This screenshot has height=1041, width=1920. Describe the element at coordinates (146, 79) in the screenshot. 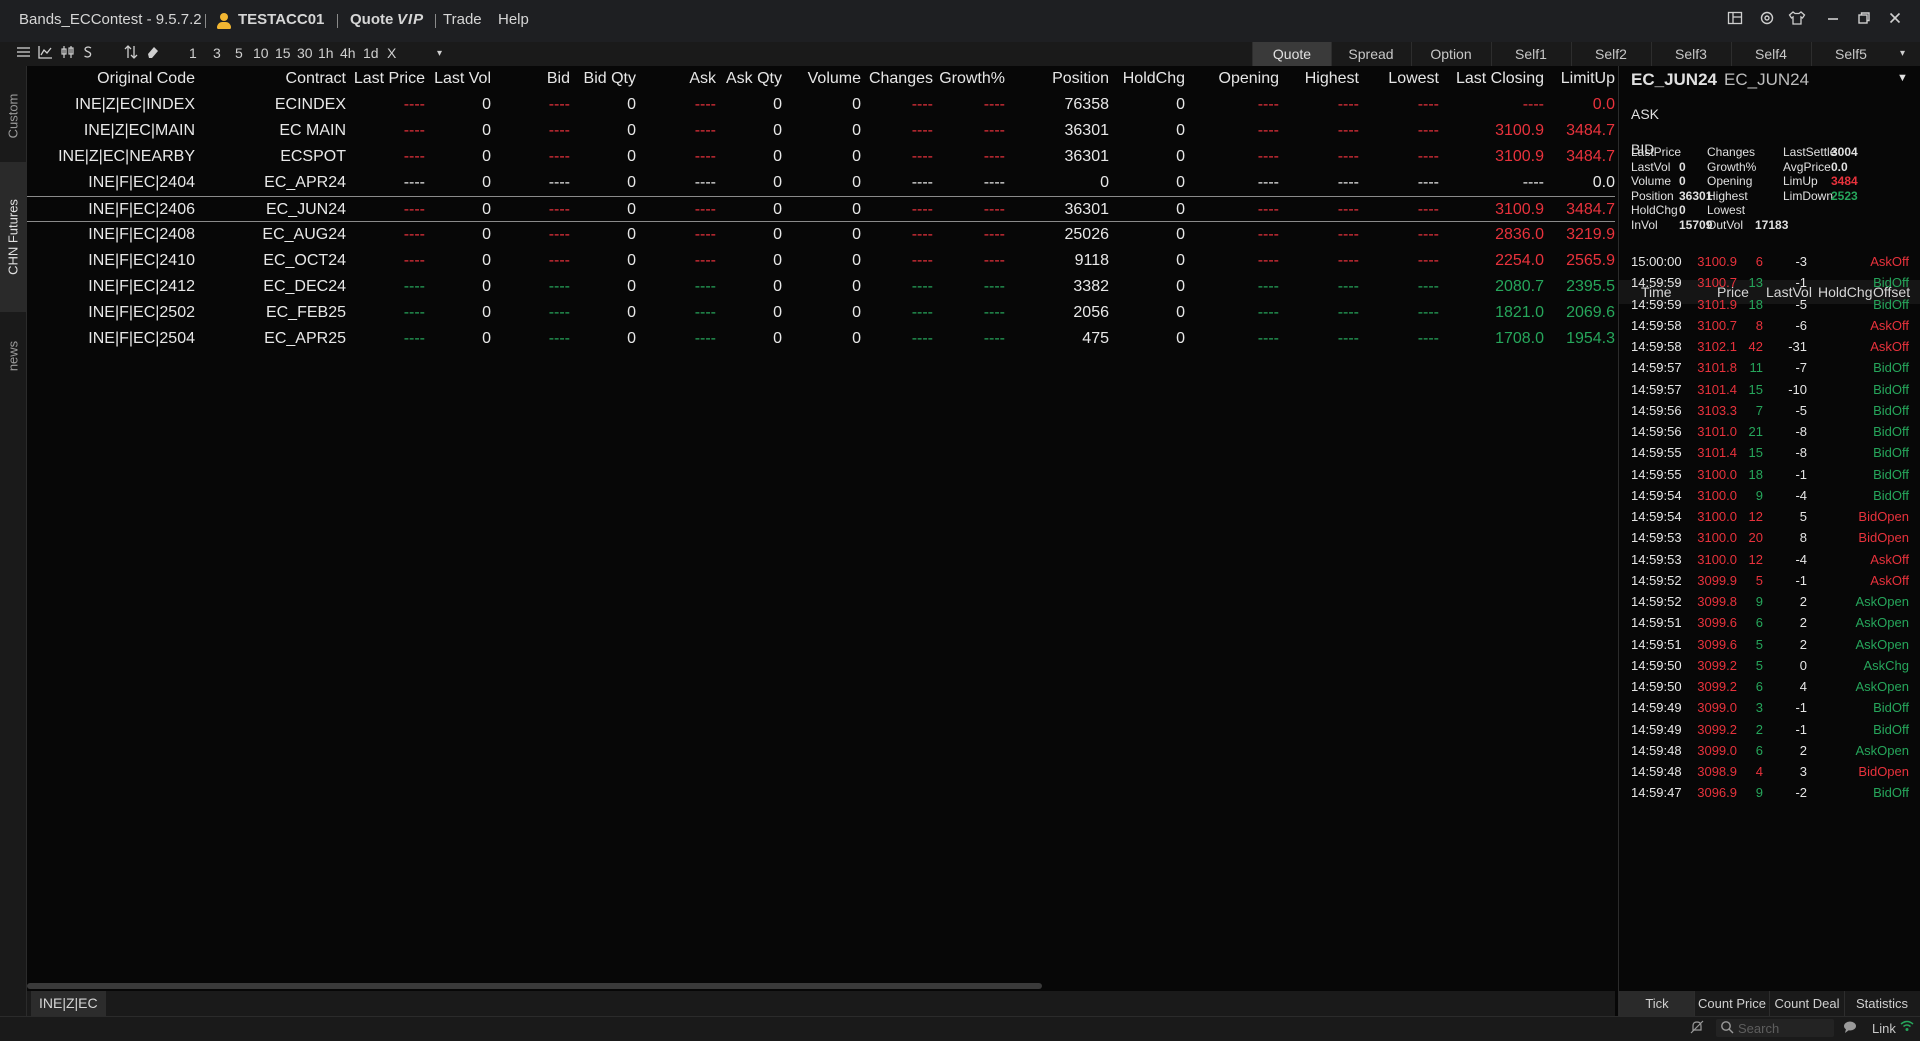

I see `col-original-code-header: Original Code` at that location.